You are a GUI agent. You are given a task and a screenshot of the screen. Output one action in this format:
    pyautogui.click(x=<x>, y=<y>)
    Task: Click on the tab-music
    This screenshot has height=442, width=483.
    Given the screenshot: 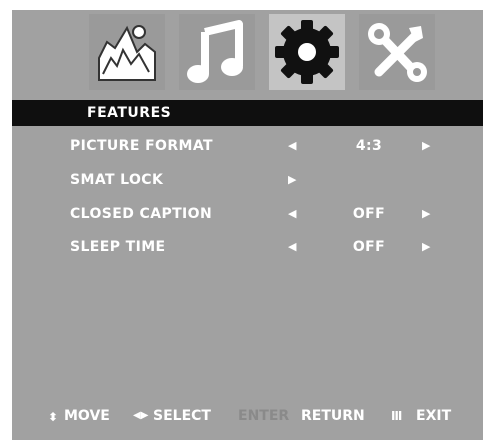 What is the action you would take?
    pyautogui.click(x=217, y=52)
    